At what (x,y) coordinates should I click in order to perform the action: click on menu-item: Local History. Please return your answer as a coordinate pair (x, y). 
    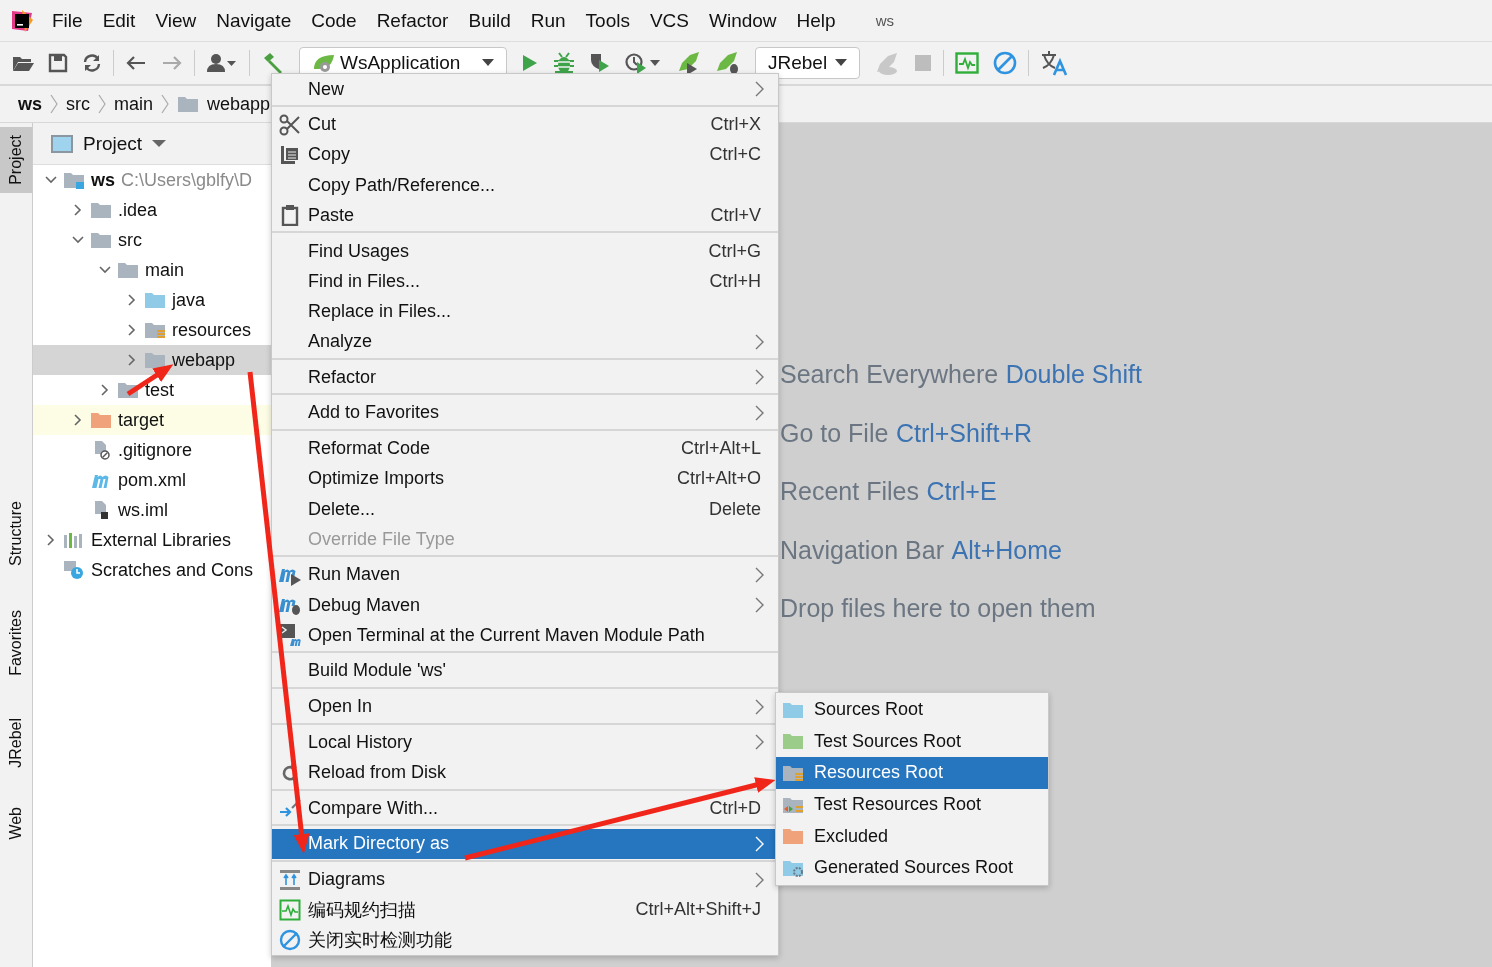
    Looking at the image, I should click on (525, 742).